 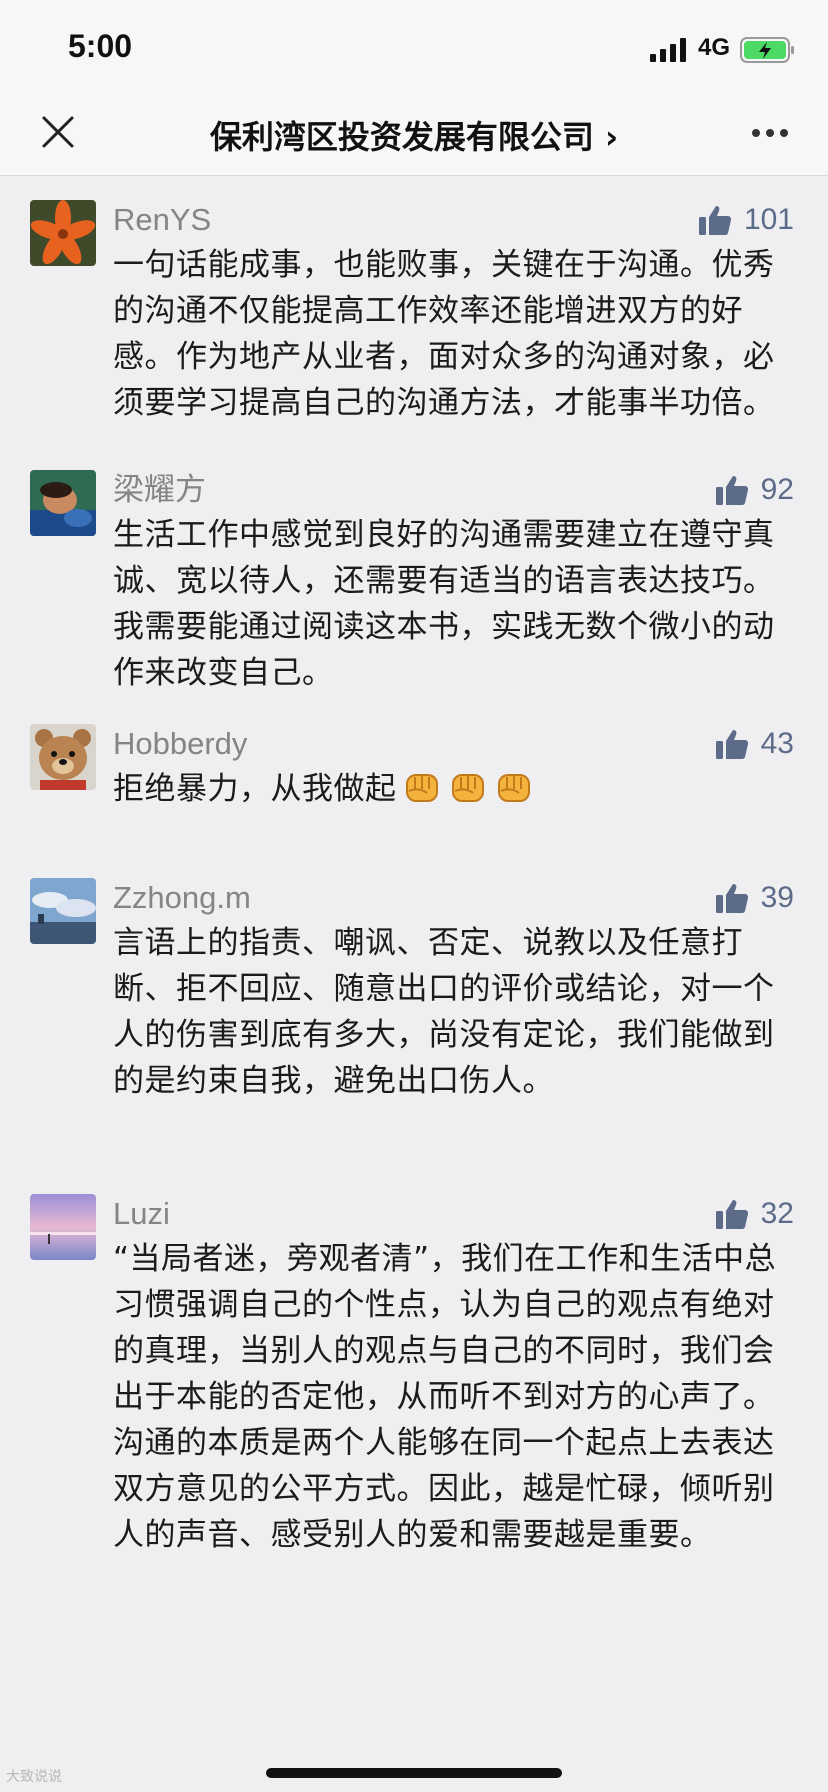 What do you see at coordinates (770, 133) in the screenshot?
I see `more-icon` at bounding box center [770, 133].